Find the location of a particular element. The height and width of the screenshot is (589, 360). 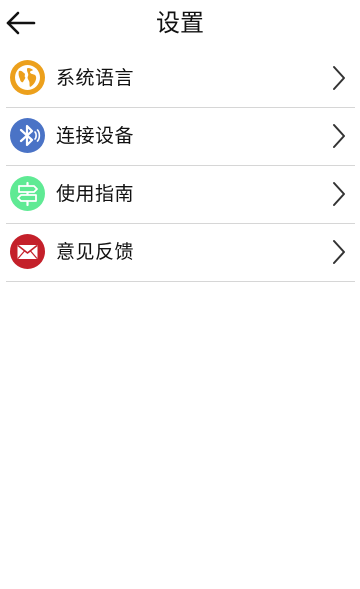

bluetooth-icon is located at coordinates (27, 135).